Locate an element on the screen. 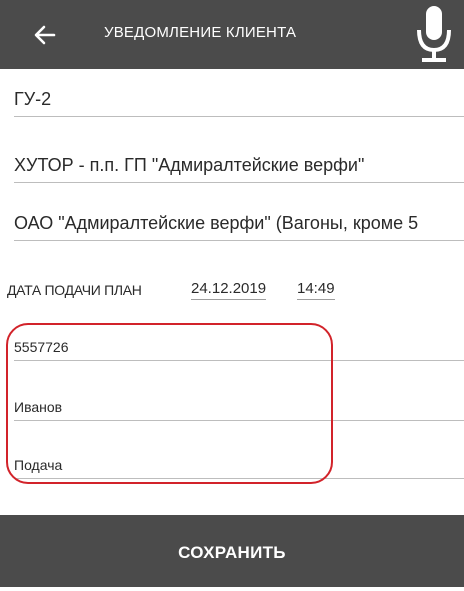 Image resolution: width=464 pixels, height=591 pixels. route-field: ХУТОР - п.п. ГП "Адмиралтейские верфи" is located at coordinates (239, 167).